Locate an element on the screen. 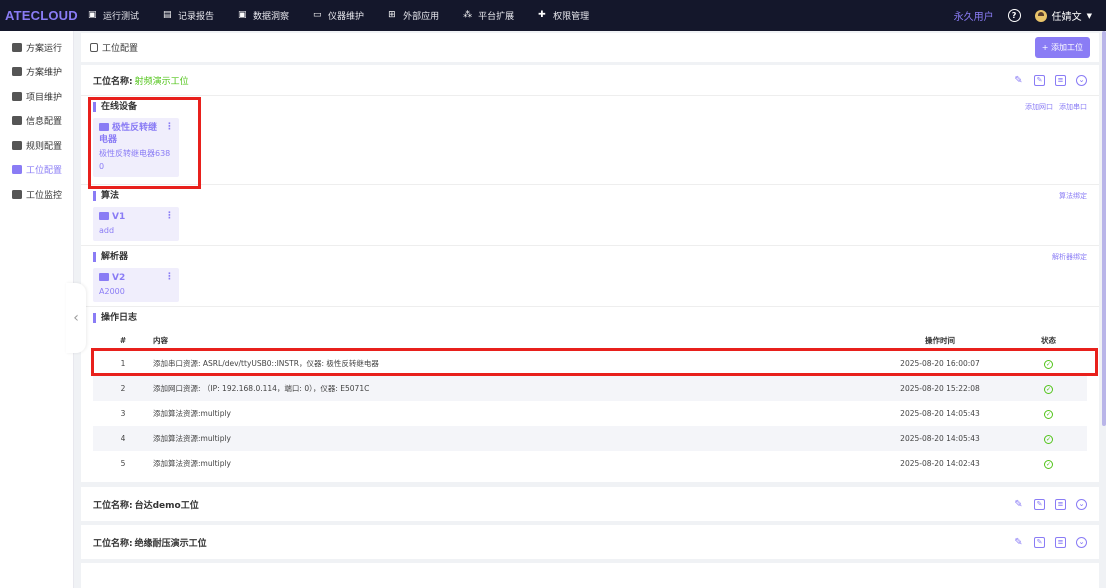  topnav-label: 仪器维护 is located at coordinates (346, 17).